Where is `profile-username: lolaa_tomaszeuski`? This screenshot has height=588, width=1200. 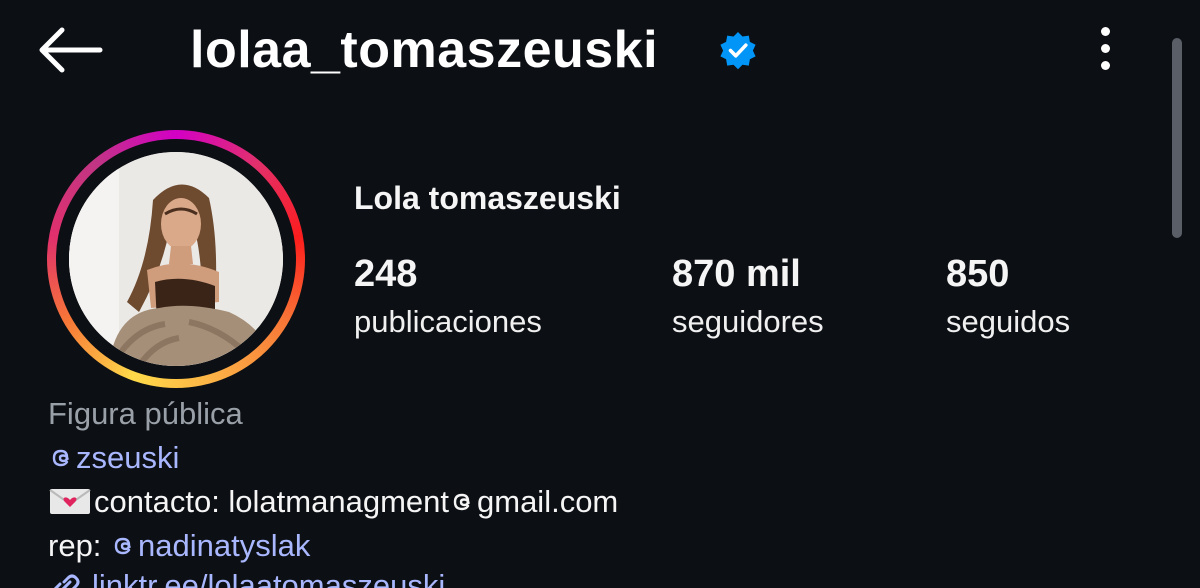
profile-username: lolaa_tomaszeuski is located at coordinates (424, 50).